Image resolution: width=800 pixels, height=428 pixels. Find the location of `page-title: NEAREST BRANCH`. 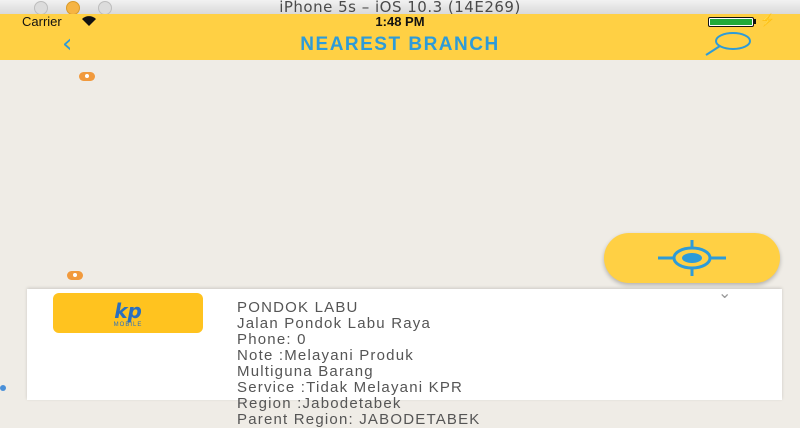

page-title: NEAREST BRANCH is located at coordinates (400, 44).